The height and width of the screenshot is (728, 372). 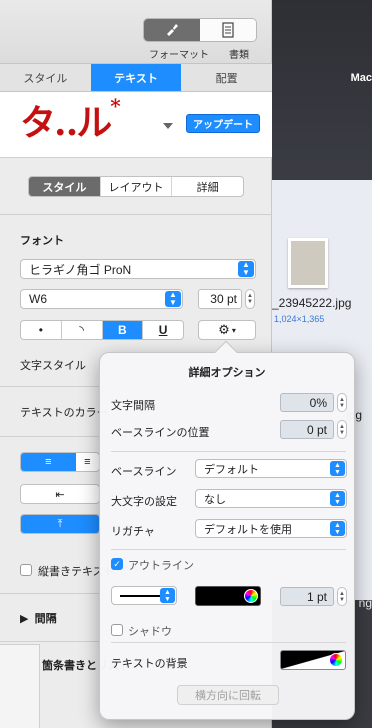 I want to click on char-style-label: 文字スタイル, so click(x=53, y=366).